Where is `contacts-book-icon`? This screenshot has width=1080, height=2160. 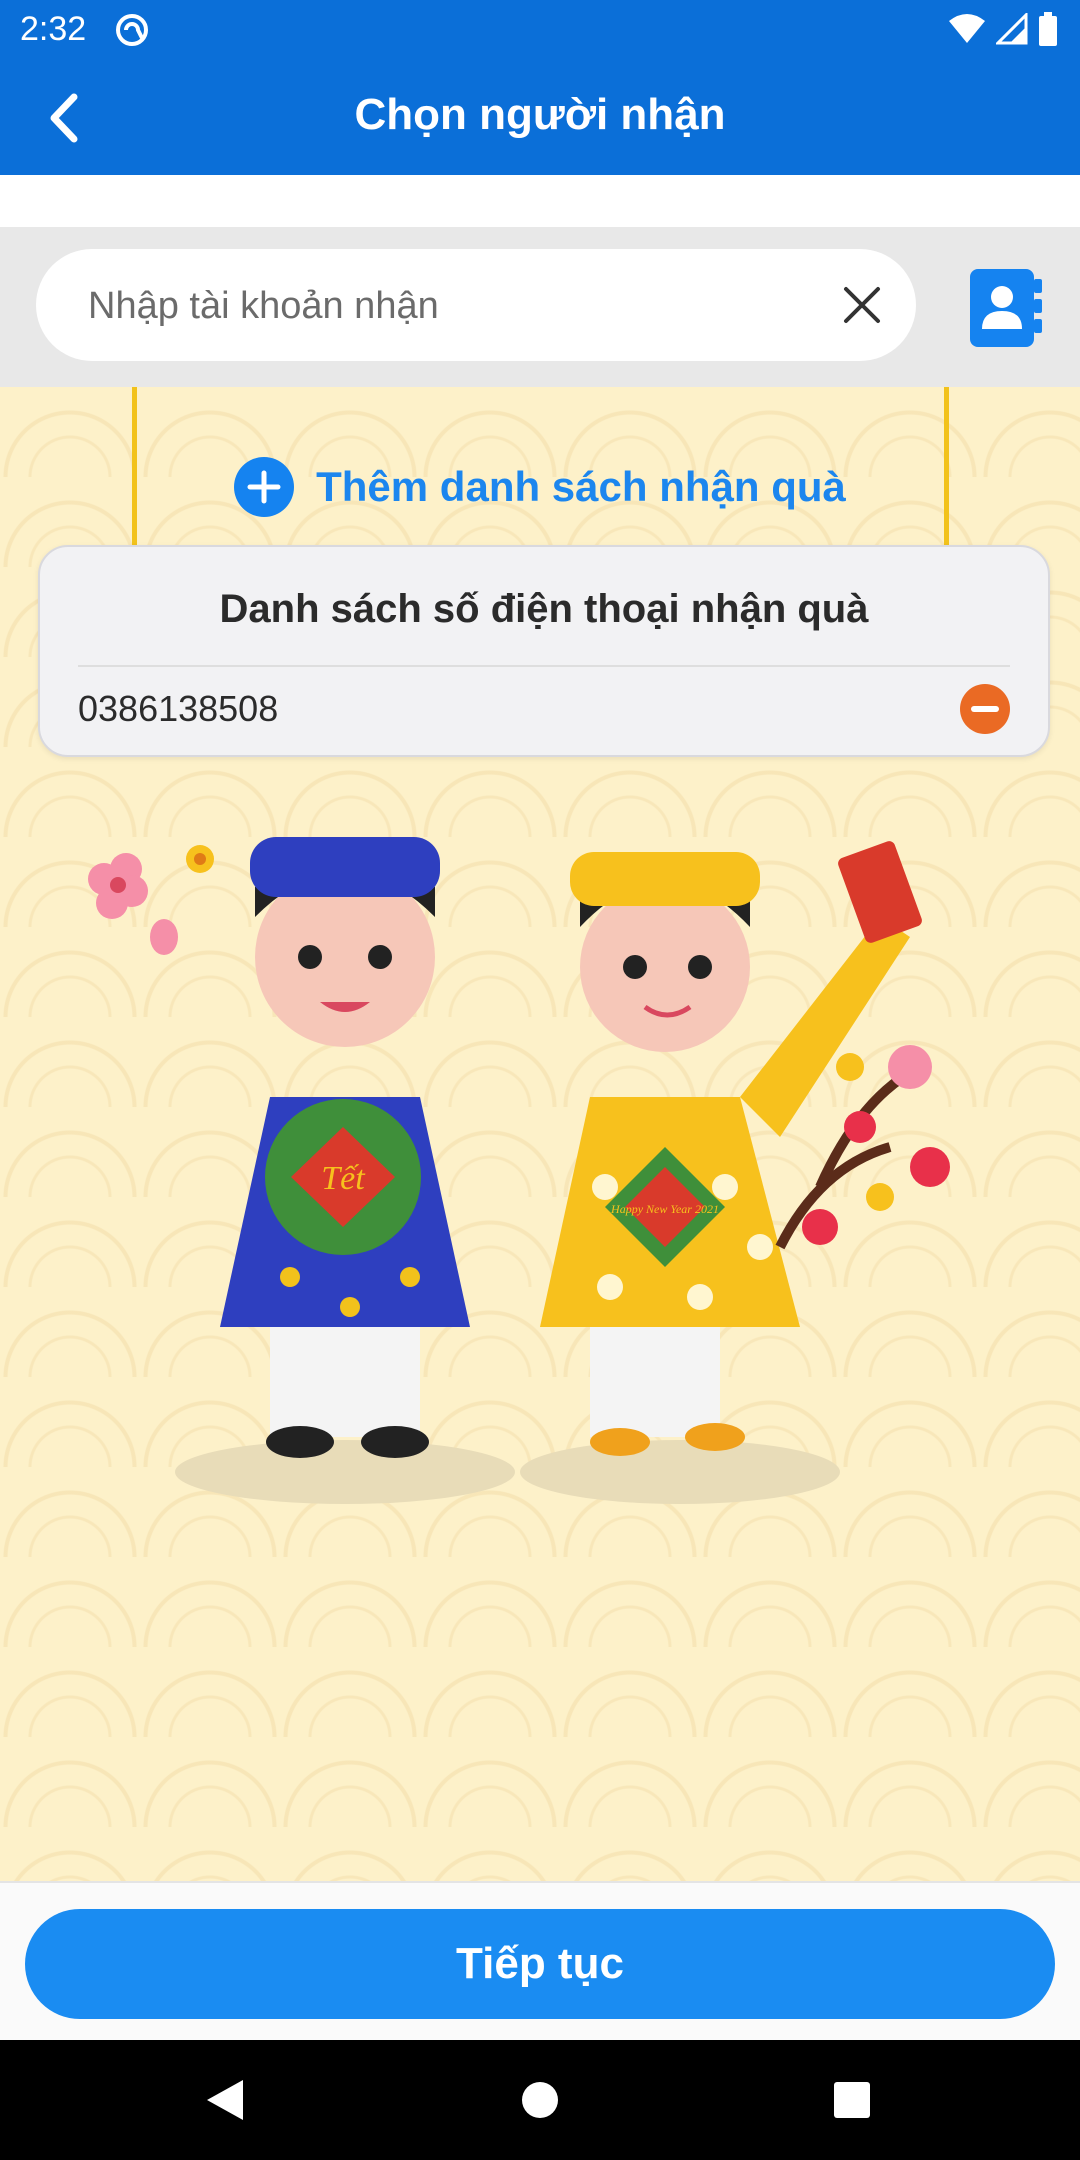
contacts-book-icon is located at coordinates (1006, 308).